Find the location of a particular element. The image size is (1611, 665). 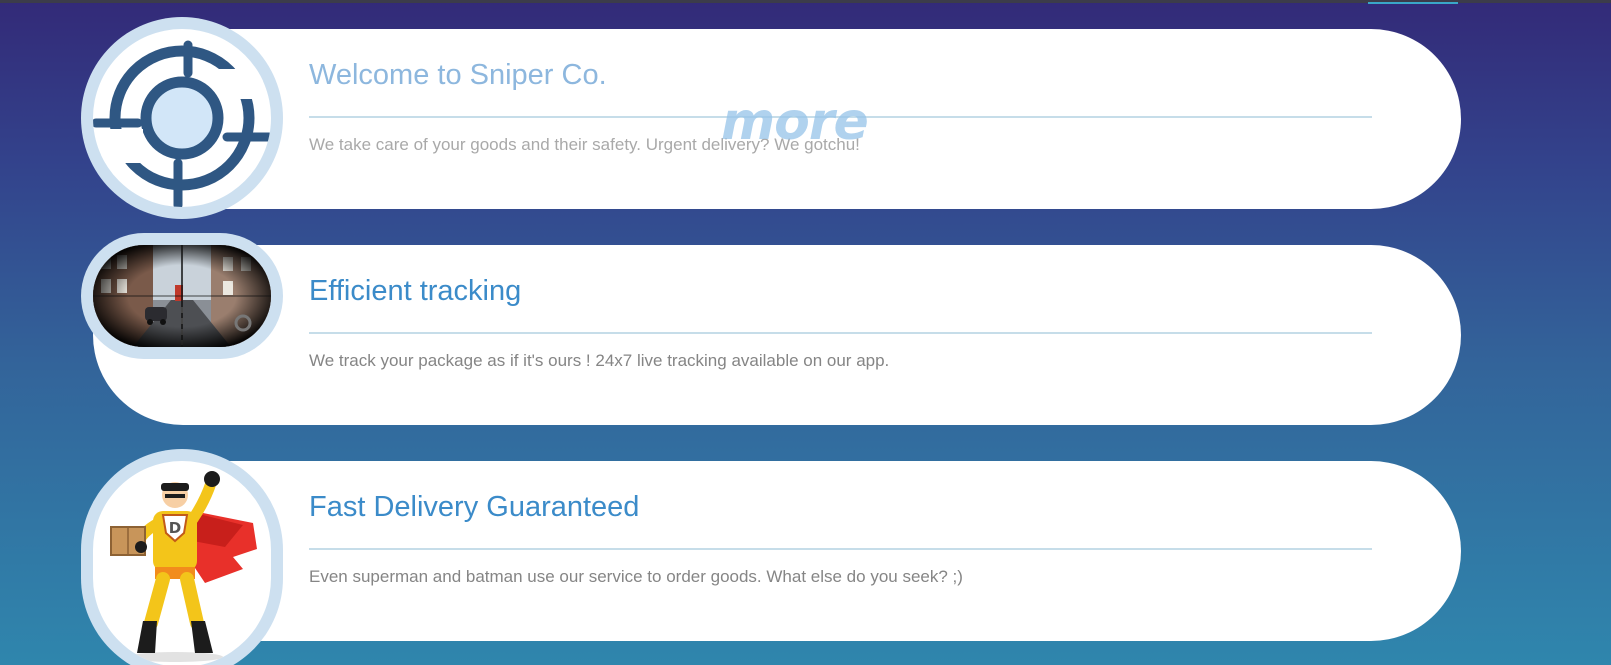

feature-title: Fast Delivery Guaranteed is located at coordinates (474, 507).